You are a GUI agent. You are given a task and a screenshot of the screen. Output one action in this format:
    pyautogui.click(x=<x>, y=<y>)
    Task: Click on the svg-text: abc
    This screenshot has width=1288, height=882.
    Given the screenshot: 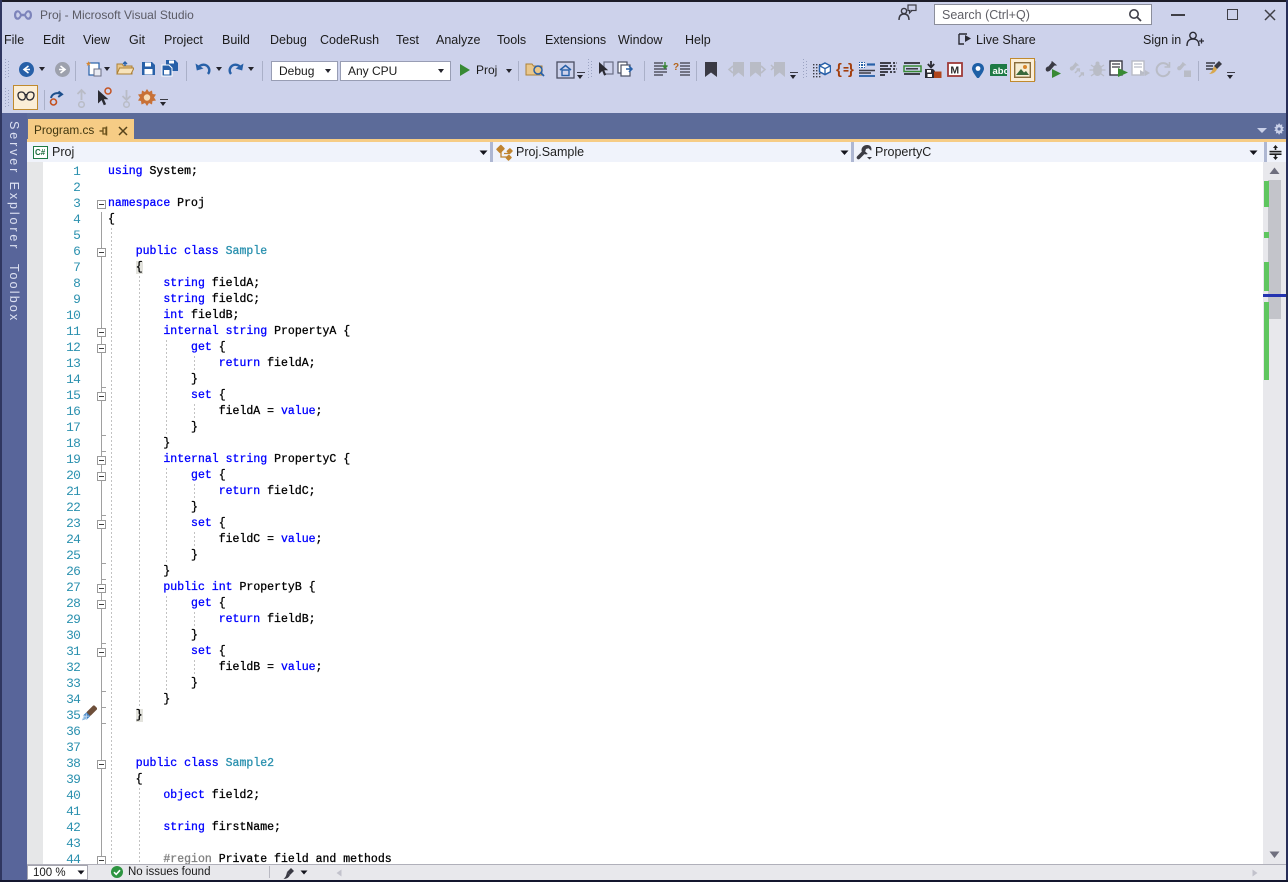 What is the action you would take?
    pyautogui.click(x=1000, y=71)
    